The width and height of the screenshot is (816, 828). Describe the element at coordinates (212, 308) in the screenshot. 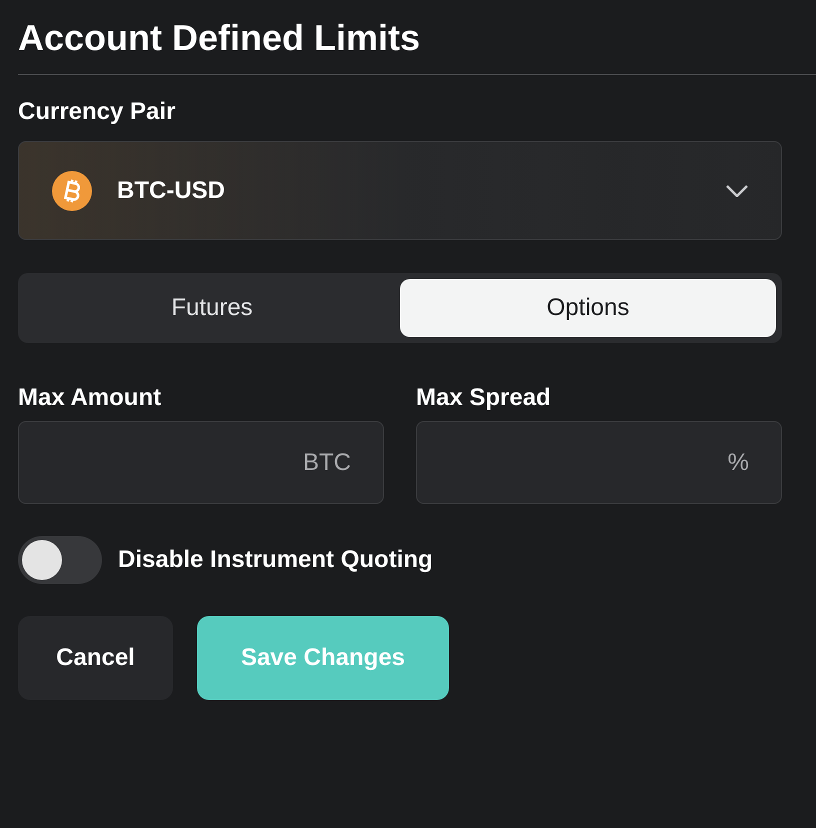

I see `tab: Futures` at that location.